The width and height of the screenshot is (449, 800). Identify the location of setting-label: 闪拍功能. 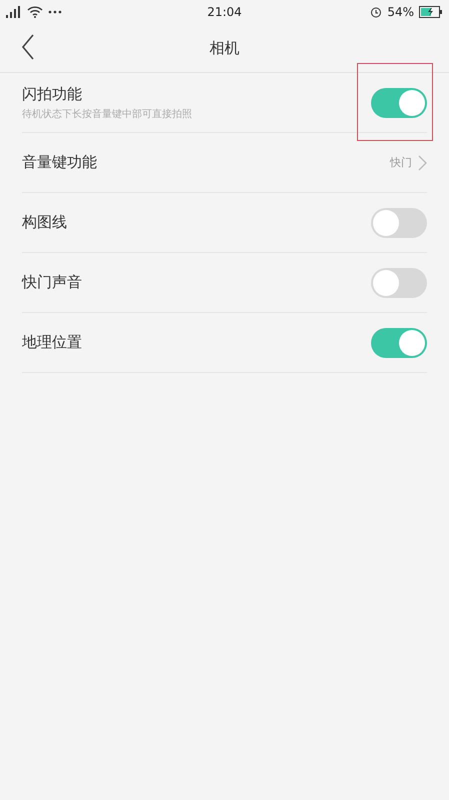
(52, 94).